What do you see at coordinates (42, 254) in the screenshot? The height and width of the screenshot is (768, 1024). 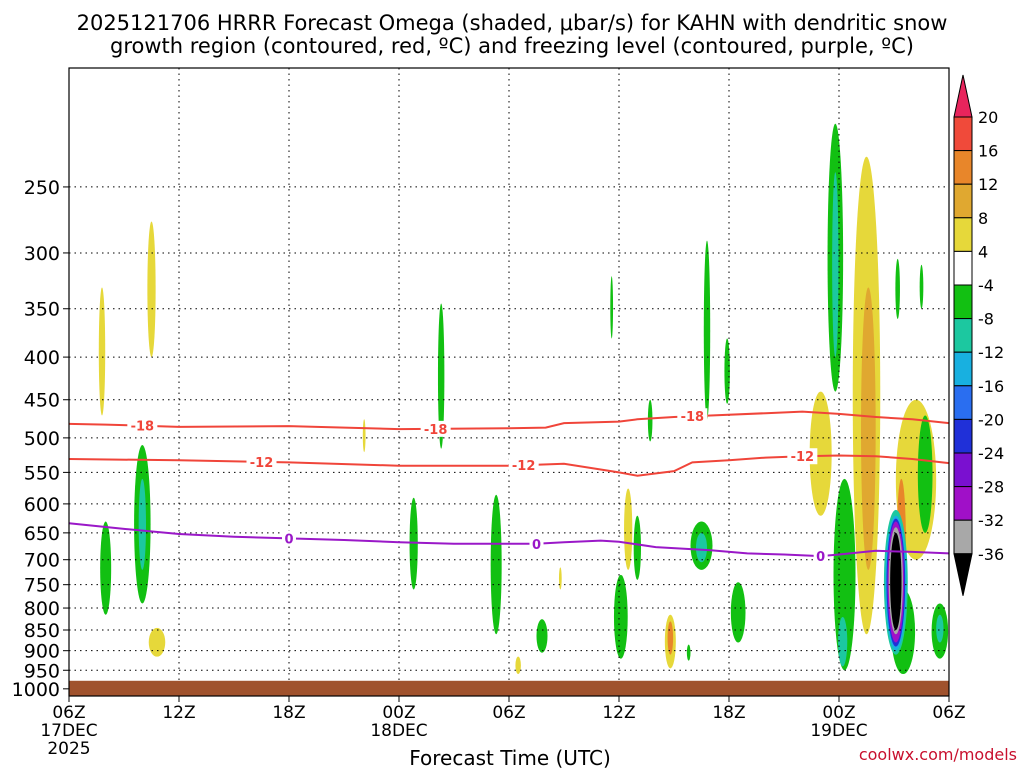 I see `y-tick-label: 300` at bounding box center [42, 254].